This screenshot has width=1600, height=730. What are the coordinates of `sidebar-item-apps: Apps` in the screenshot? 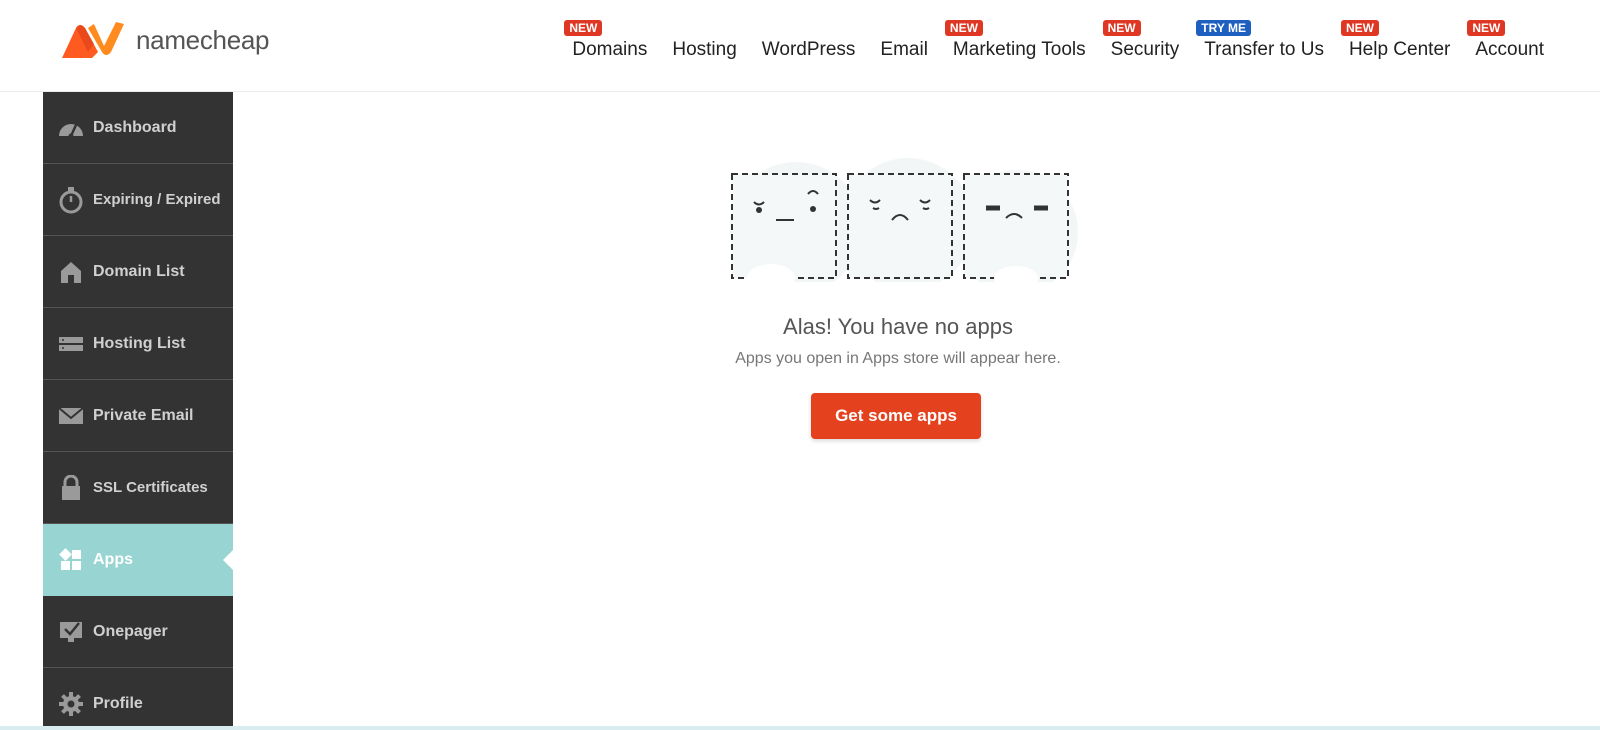 It's located at (138, 560).